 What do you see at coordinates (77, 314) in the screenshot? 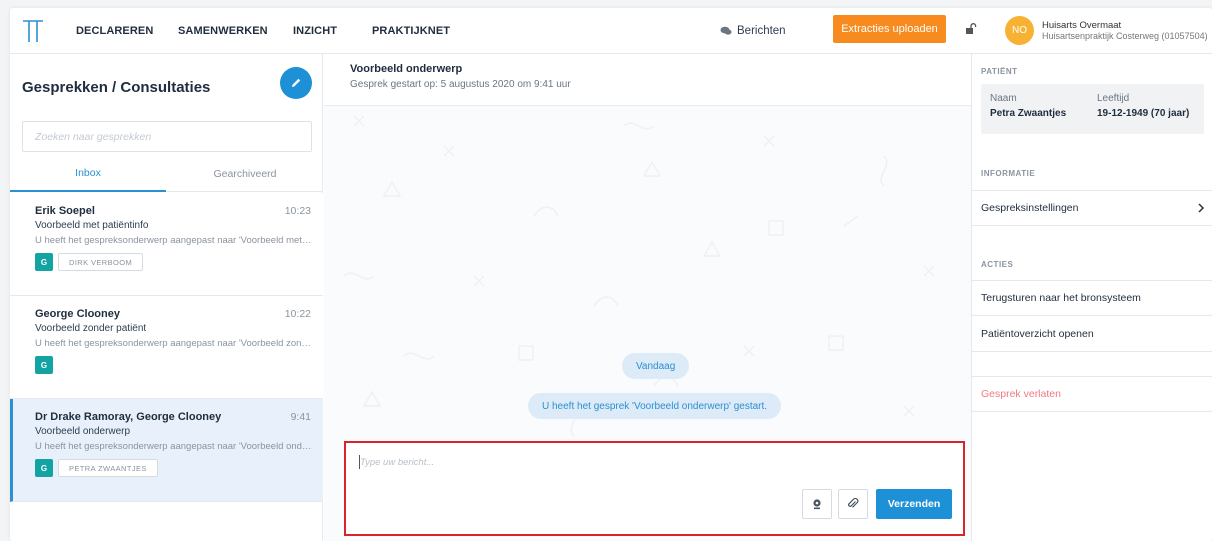
I see `conversation-name: George Clooney` at bounding box center [77, 314].